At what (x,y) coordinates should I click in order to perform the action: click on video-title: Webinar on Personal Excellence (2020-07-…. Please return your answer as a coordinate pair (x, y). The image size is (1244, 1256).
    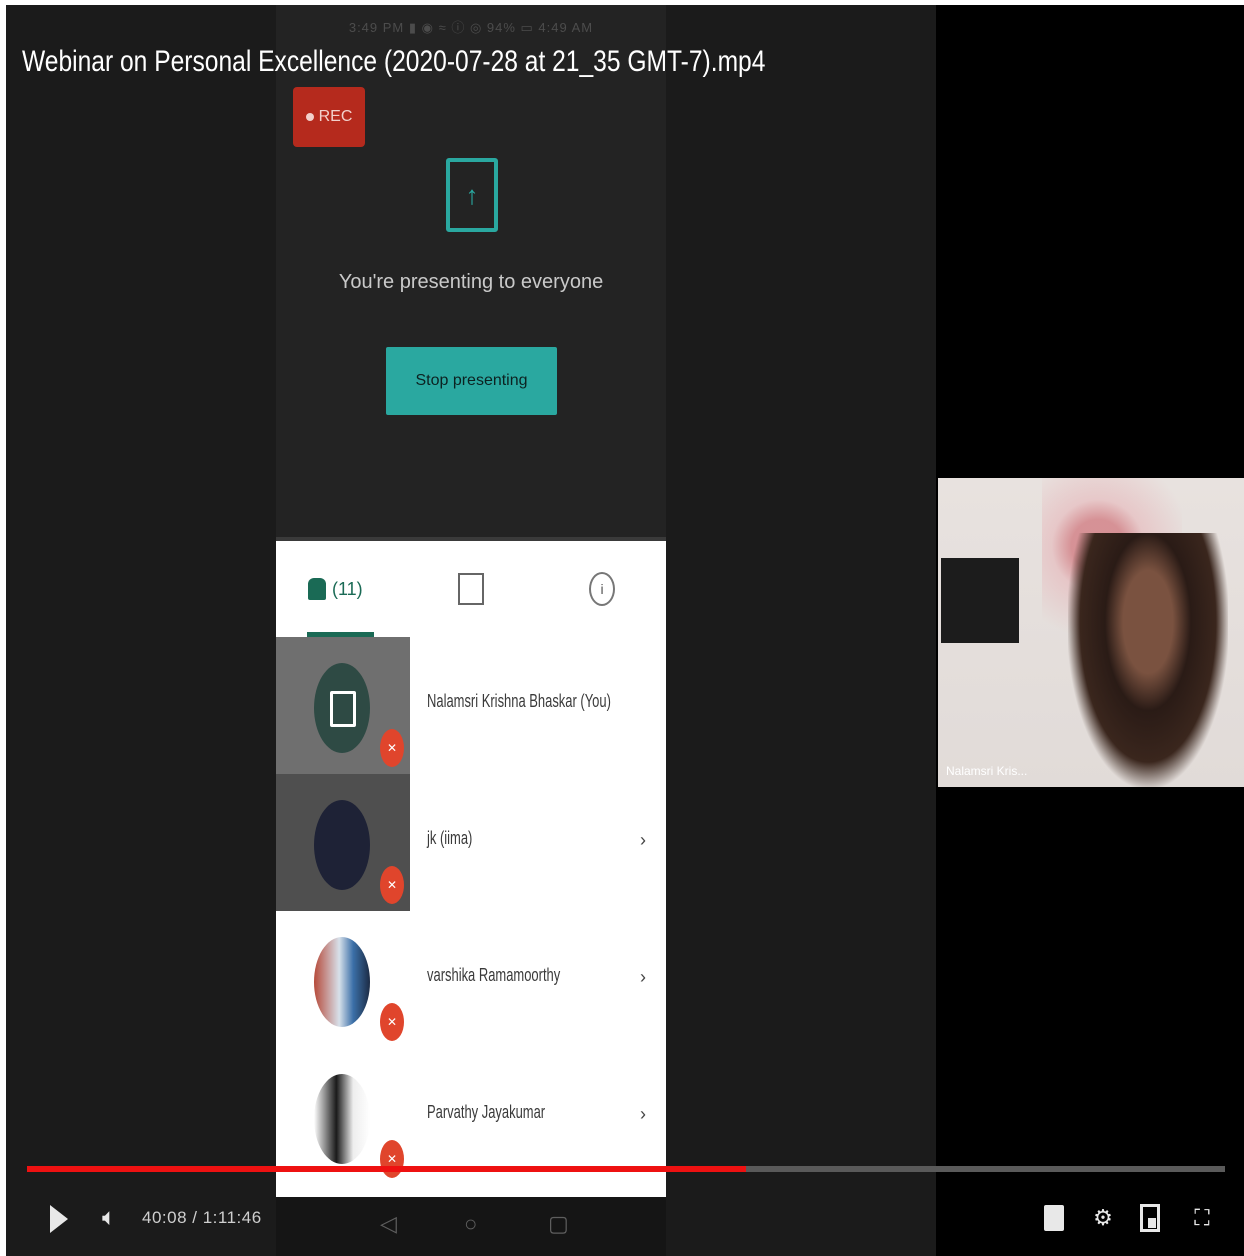
    Looking at the image, I should click on (394, 61).